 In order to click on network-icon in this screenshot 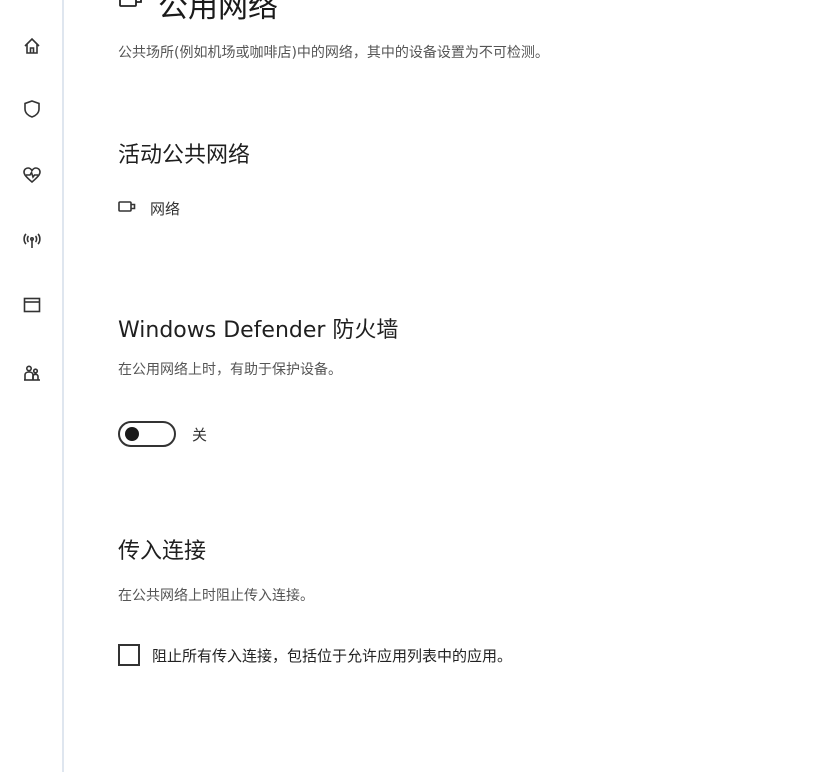, I will do `click(127, 209)`.